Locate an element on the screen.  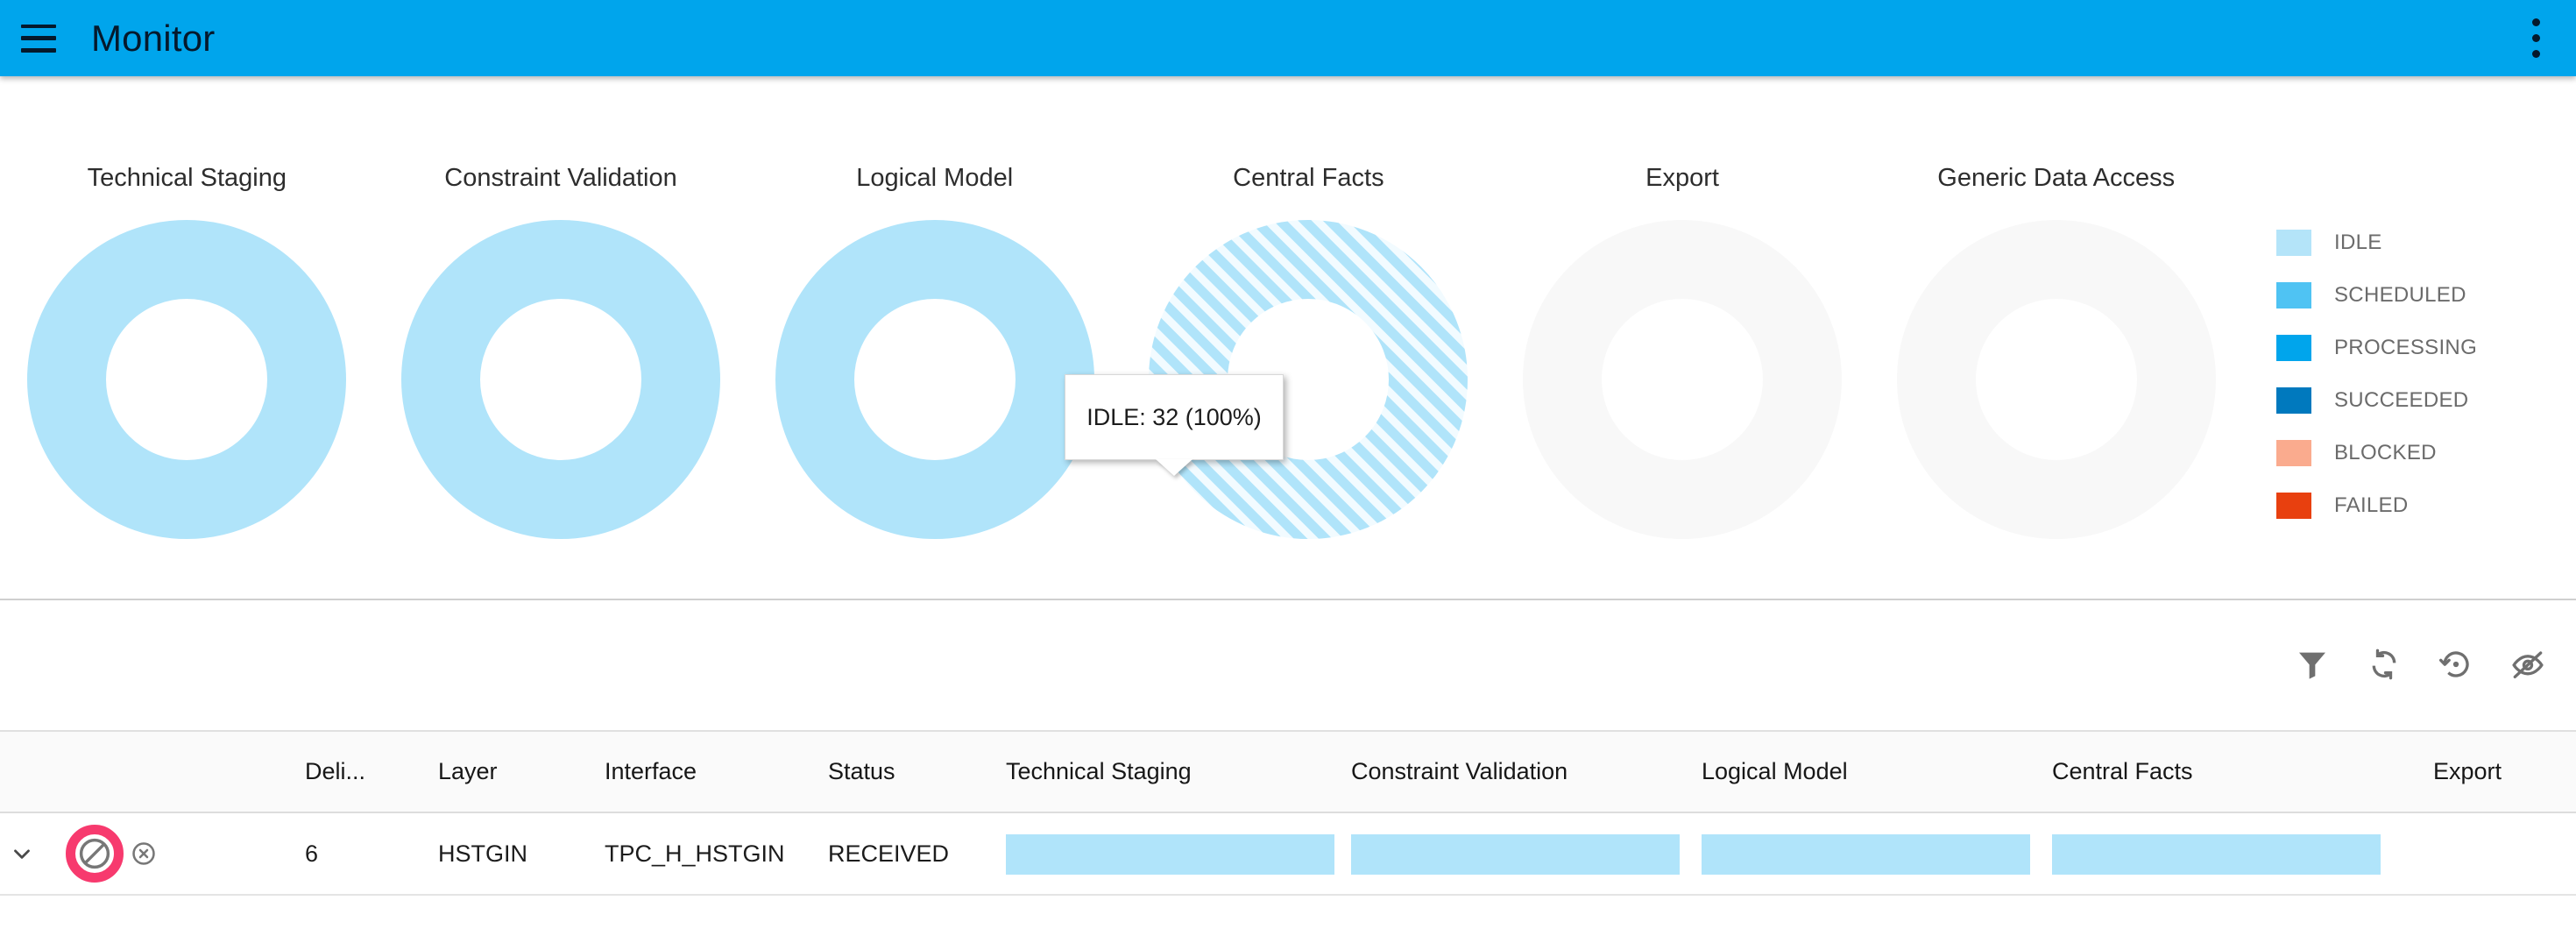
donut-title: Generic Data Access is located at coordinates (2056, 178).